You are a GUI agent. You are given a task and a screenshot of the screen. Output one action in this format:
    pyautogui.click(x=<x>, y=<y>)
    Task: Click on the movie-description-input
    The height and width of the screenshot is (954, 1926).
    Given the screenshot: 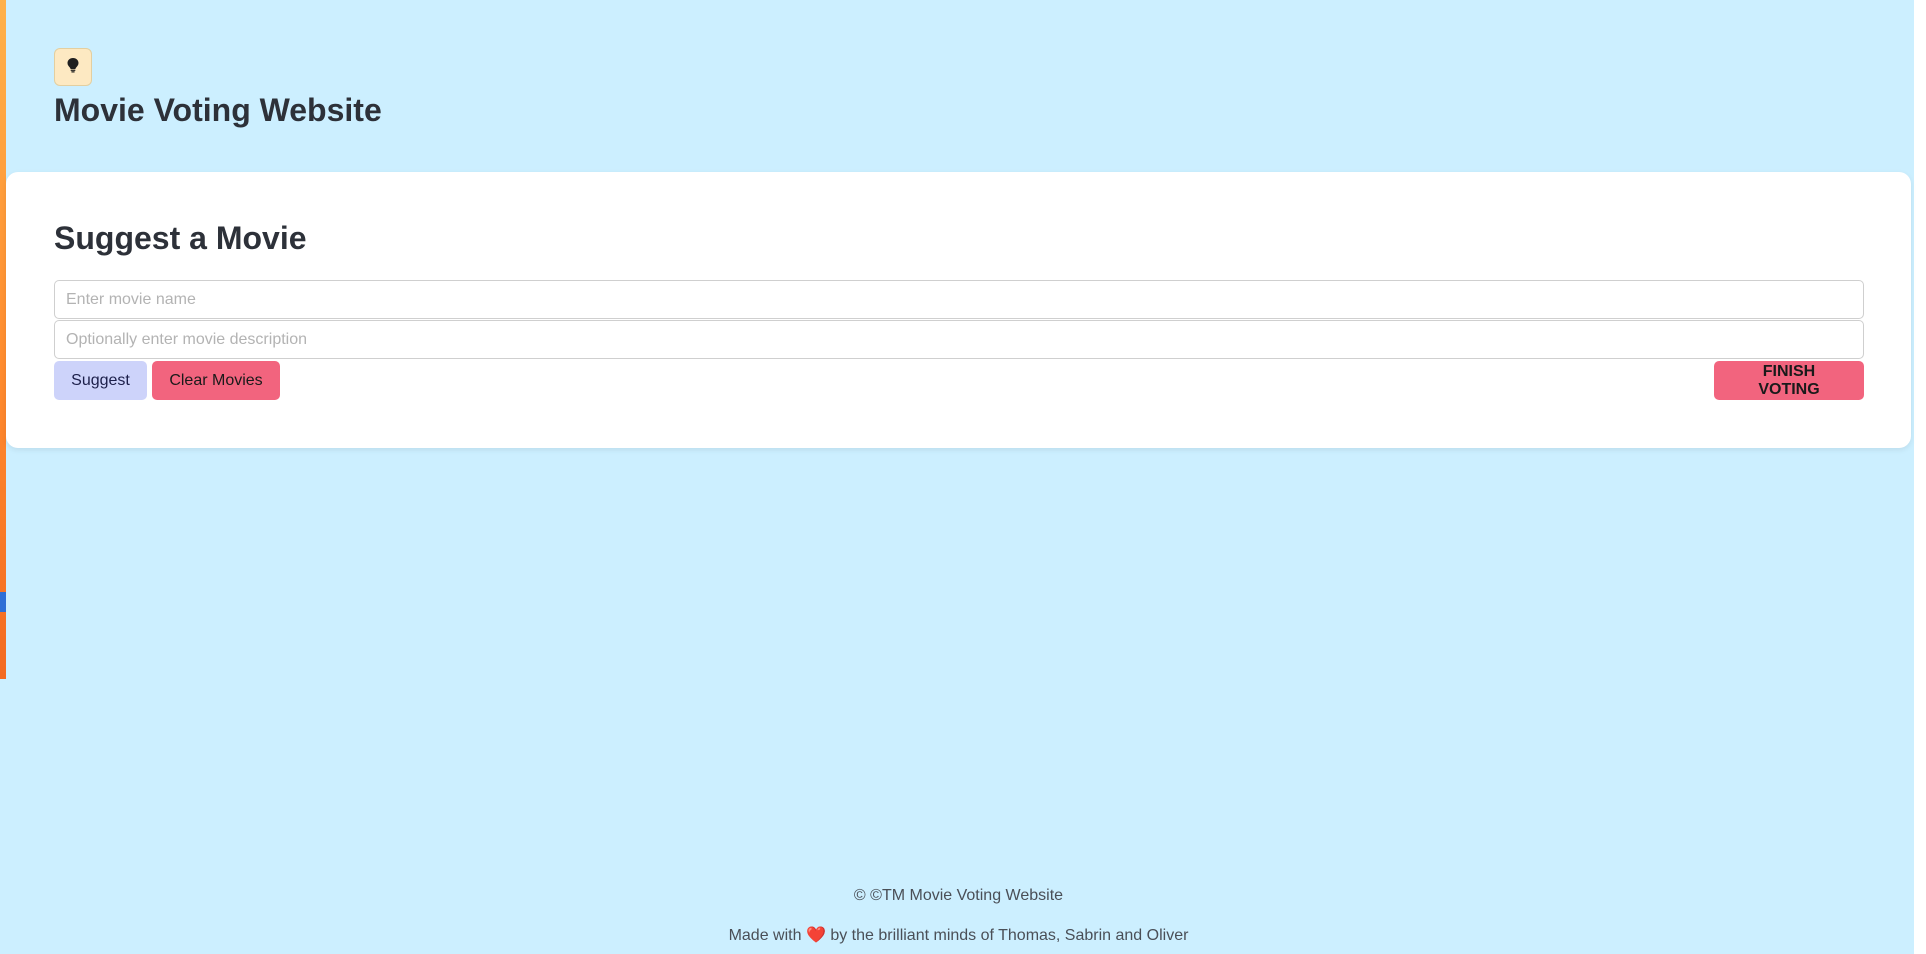 What is the action you would take?
    pyautogui.click(x=959, y=339)
    